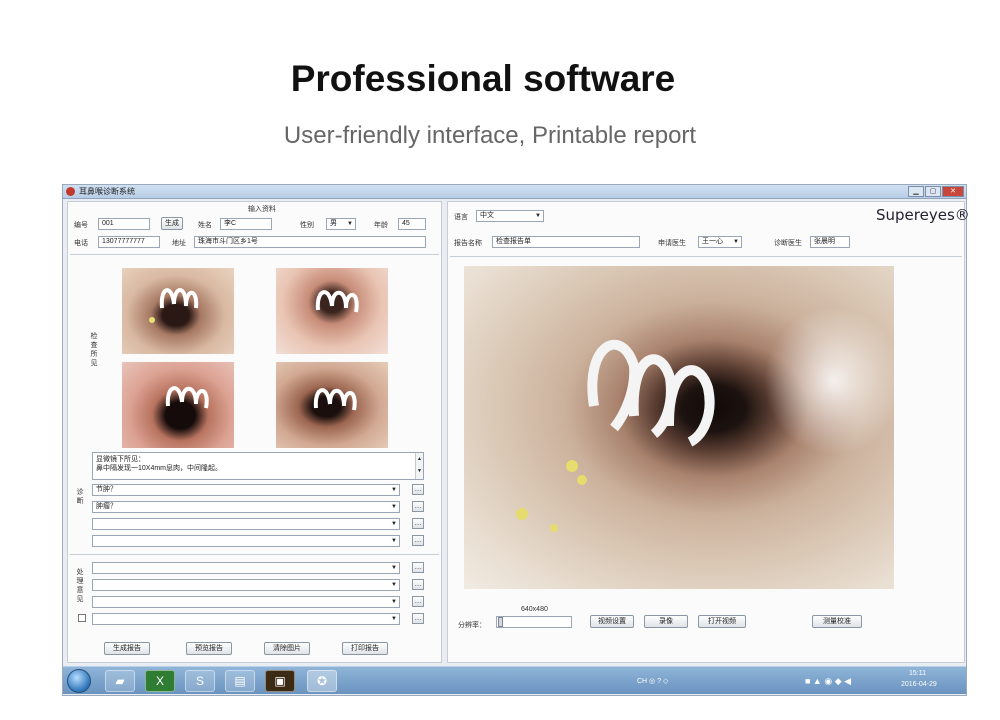 This screenshot has height=720, width=1000. Describe the element at coordinates (159, 468) in the screenshot. I see `findings-line-2: 鼻中隔发现一10X4mm息肉，中间隆起。` at that location.